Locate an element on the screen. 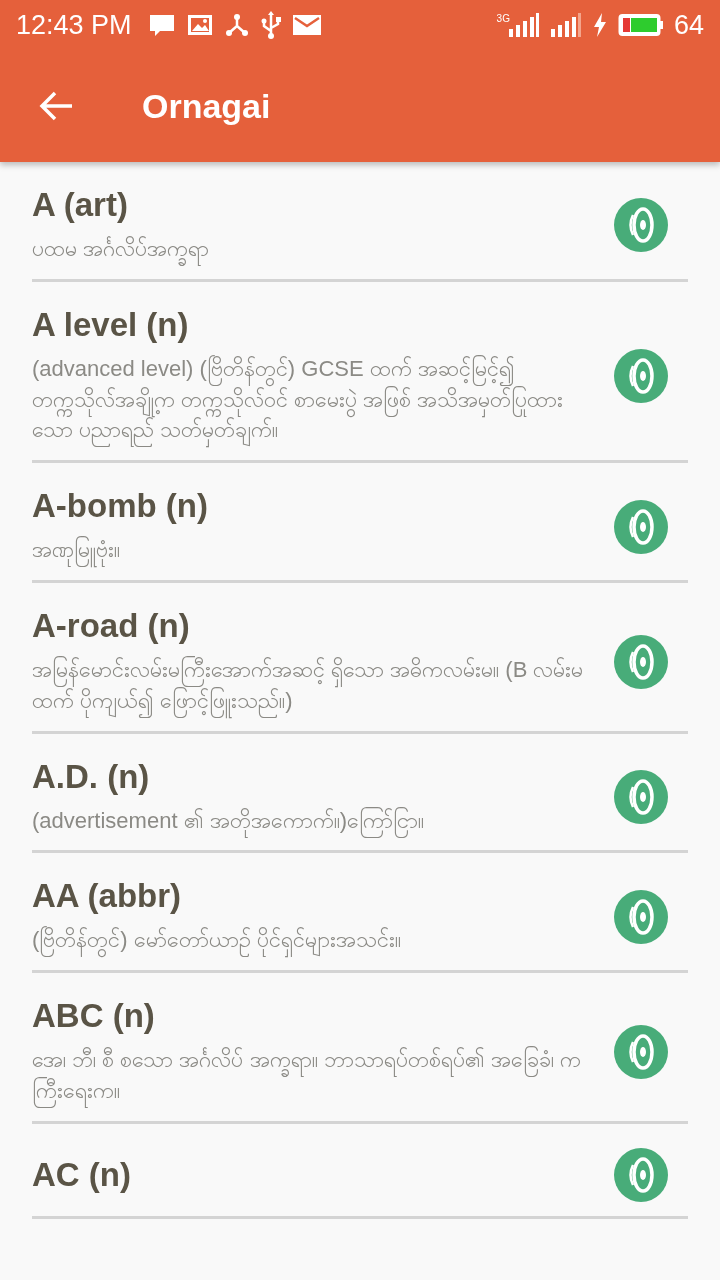  entry-definition: (advertisement ၏ အတိုအကောက်။)ကြော်ငြာ။ is located at coordinates (243, 821).